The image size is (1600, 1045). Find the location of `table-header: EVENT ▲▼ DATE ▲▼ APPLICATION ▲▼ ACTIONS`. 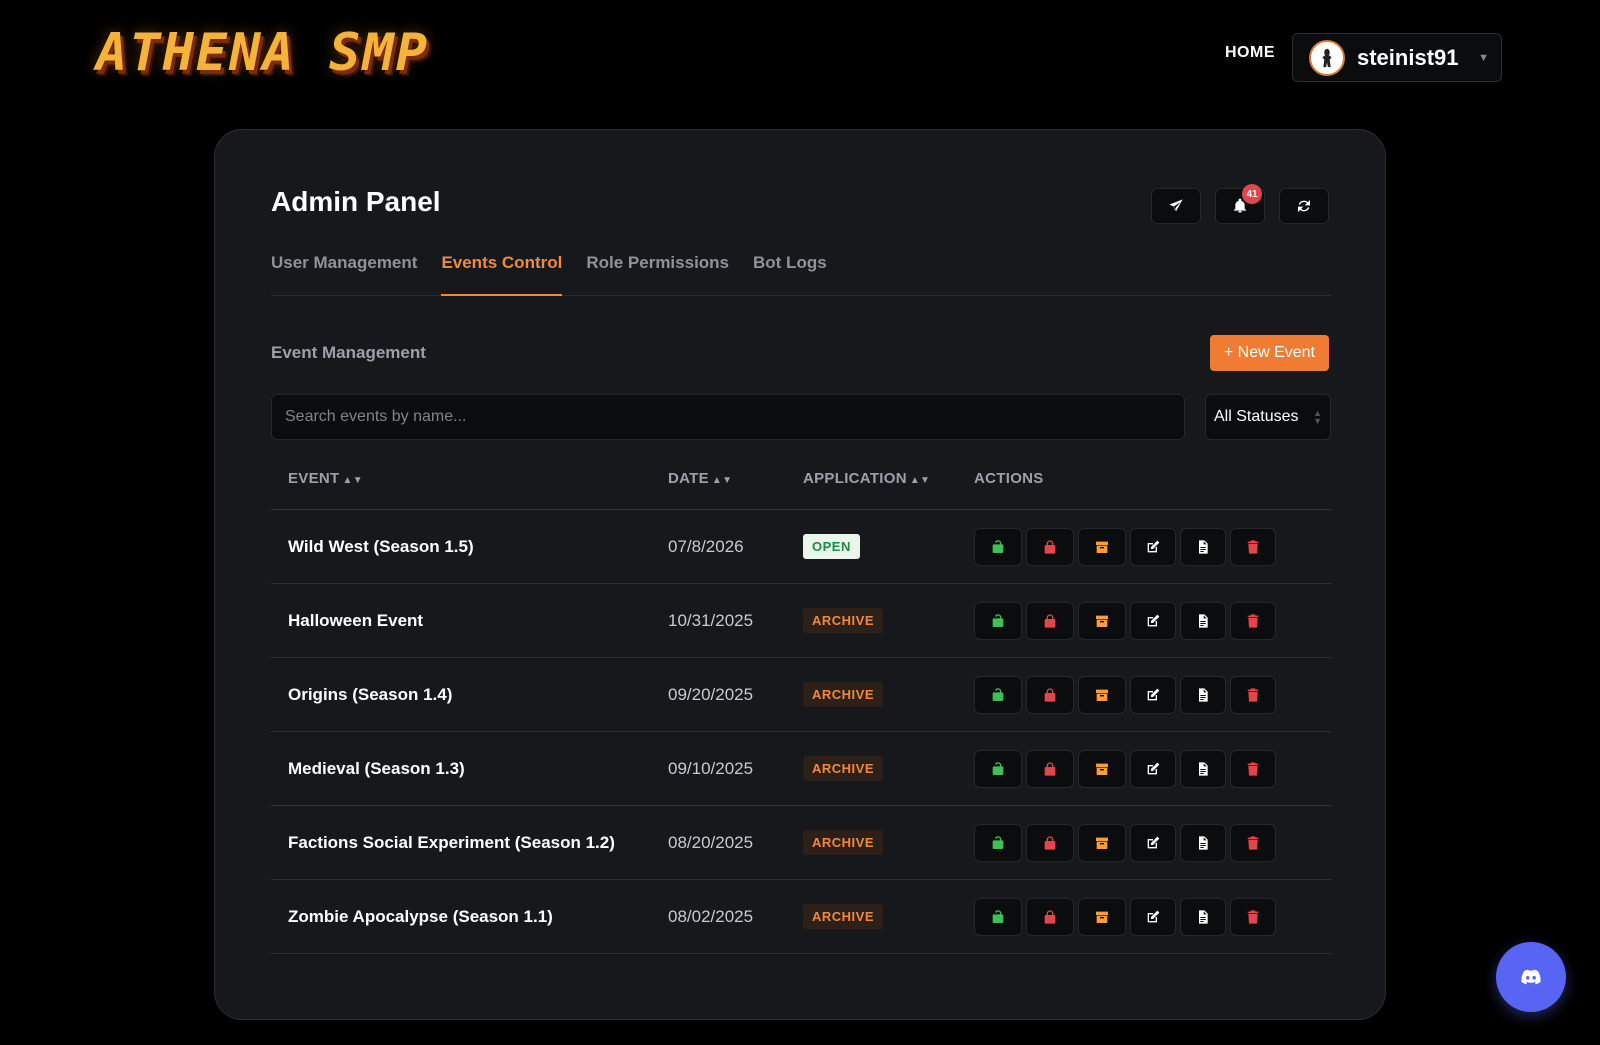

table-header: EVENT ▲▼ DATE ▲▼ APPLICATION ▲▼ ACTIONS is located at coordinates (801, 490).